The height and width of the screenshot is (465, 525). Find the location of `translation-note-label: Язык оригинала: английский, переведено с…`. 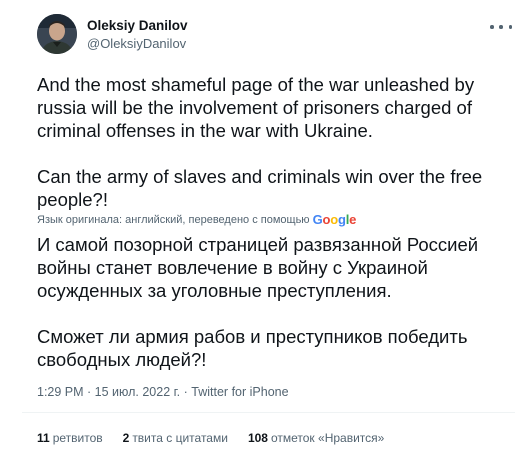

translation-note-label: Язык оригинала: английский, переведено с… is located at coordinates (173, 219).